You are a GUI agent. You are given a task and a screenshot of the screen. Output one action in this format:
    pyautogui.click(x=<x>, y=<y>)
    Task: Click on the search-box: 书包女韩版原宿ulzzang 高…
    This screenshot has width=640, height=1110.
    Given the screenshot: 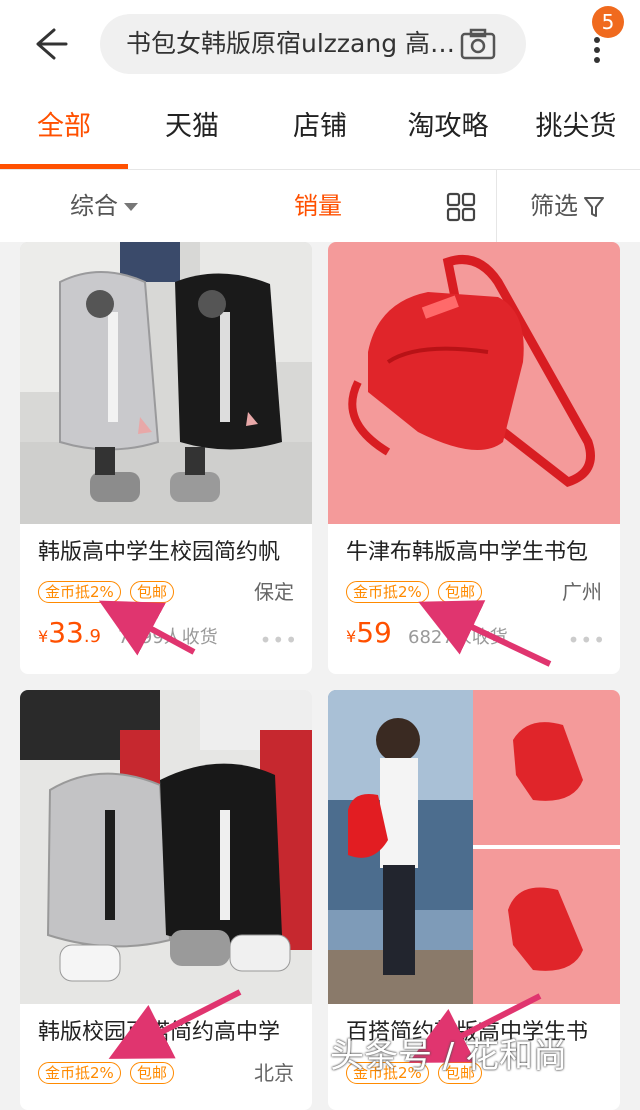 What is the action you would take?
    pyautogui.click(x=313, y=44)
    